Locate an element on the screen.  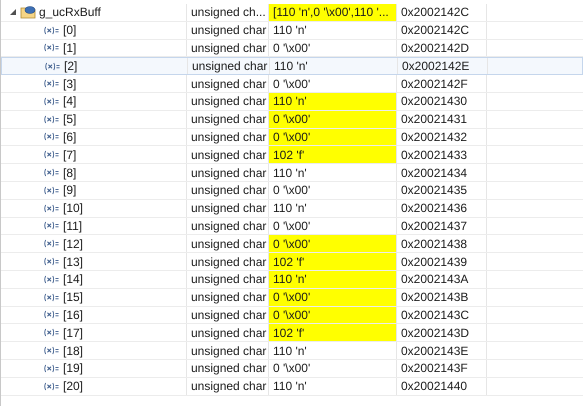
address-text: 0x2002143C is located at coordinates (435, 315).